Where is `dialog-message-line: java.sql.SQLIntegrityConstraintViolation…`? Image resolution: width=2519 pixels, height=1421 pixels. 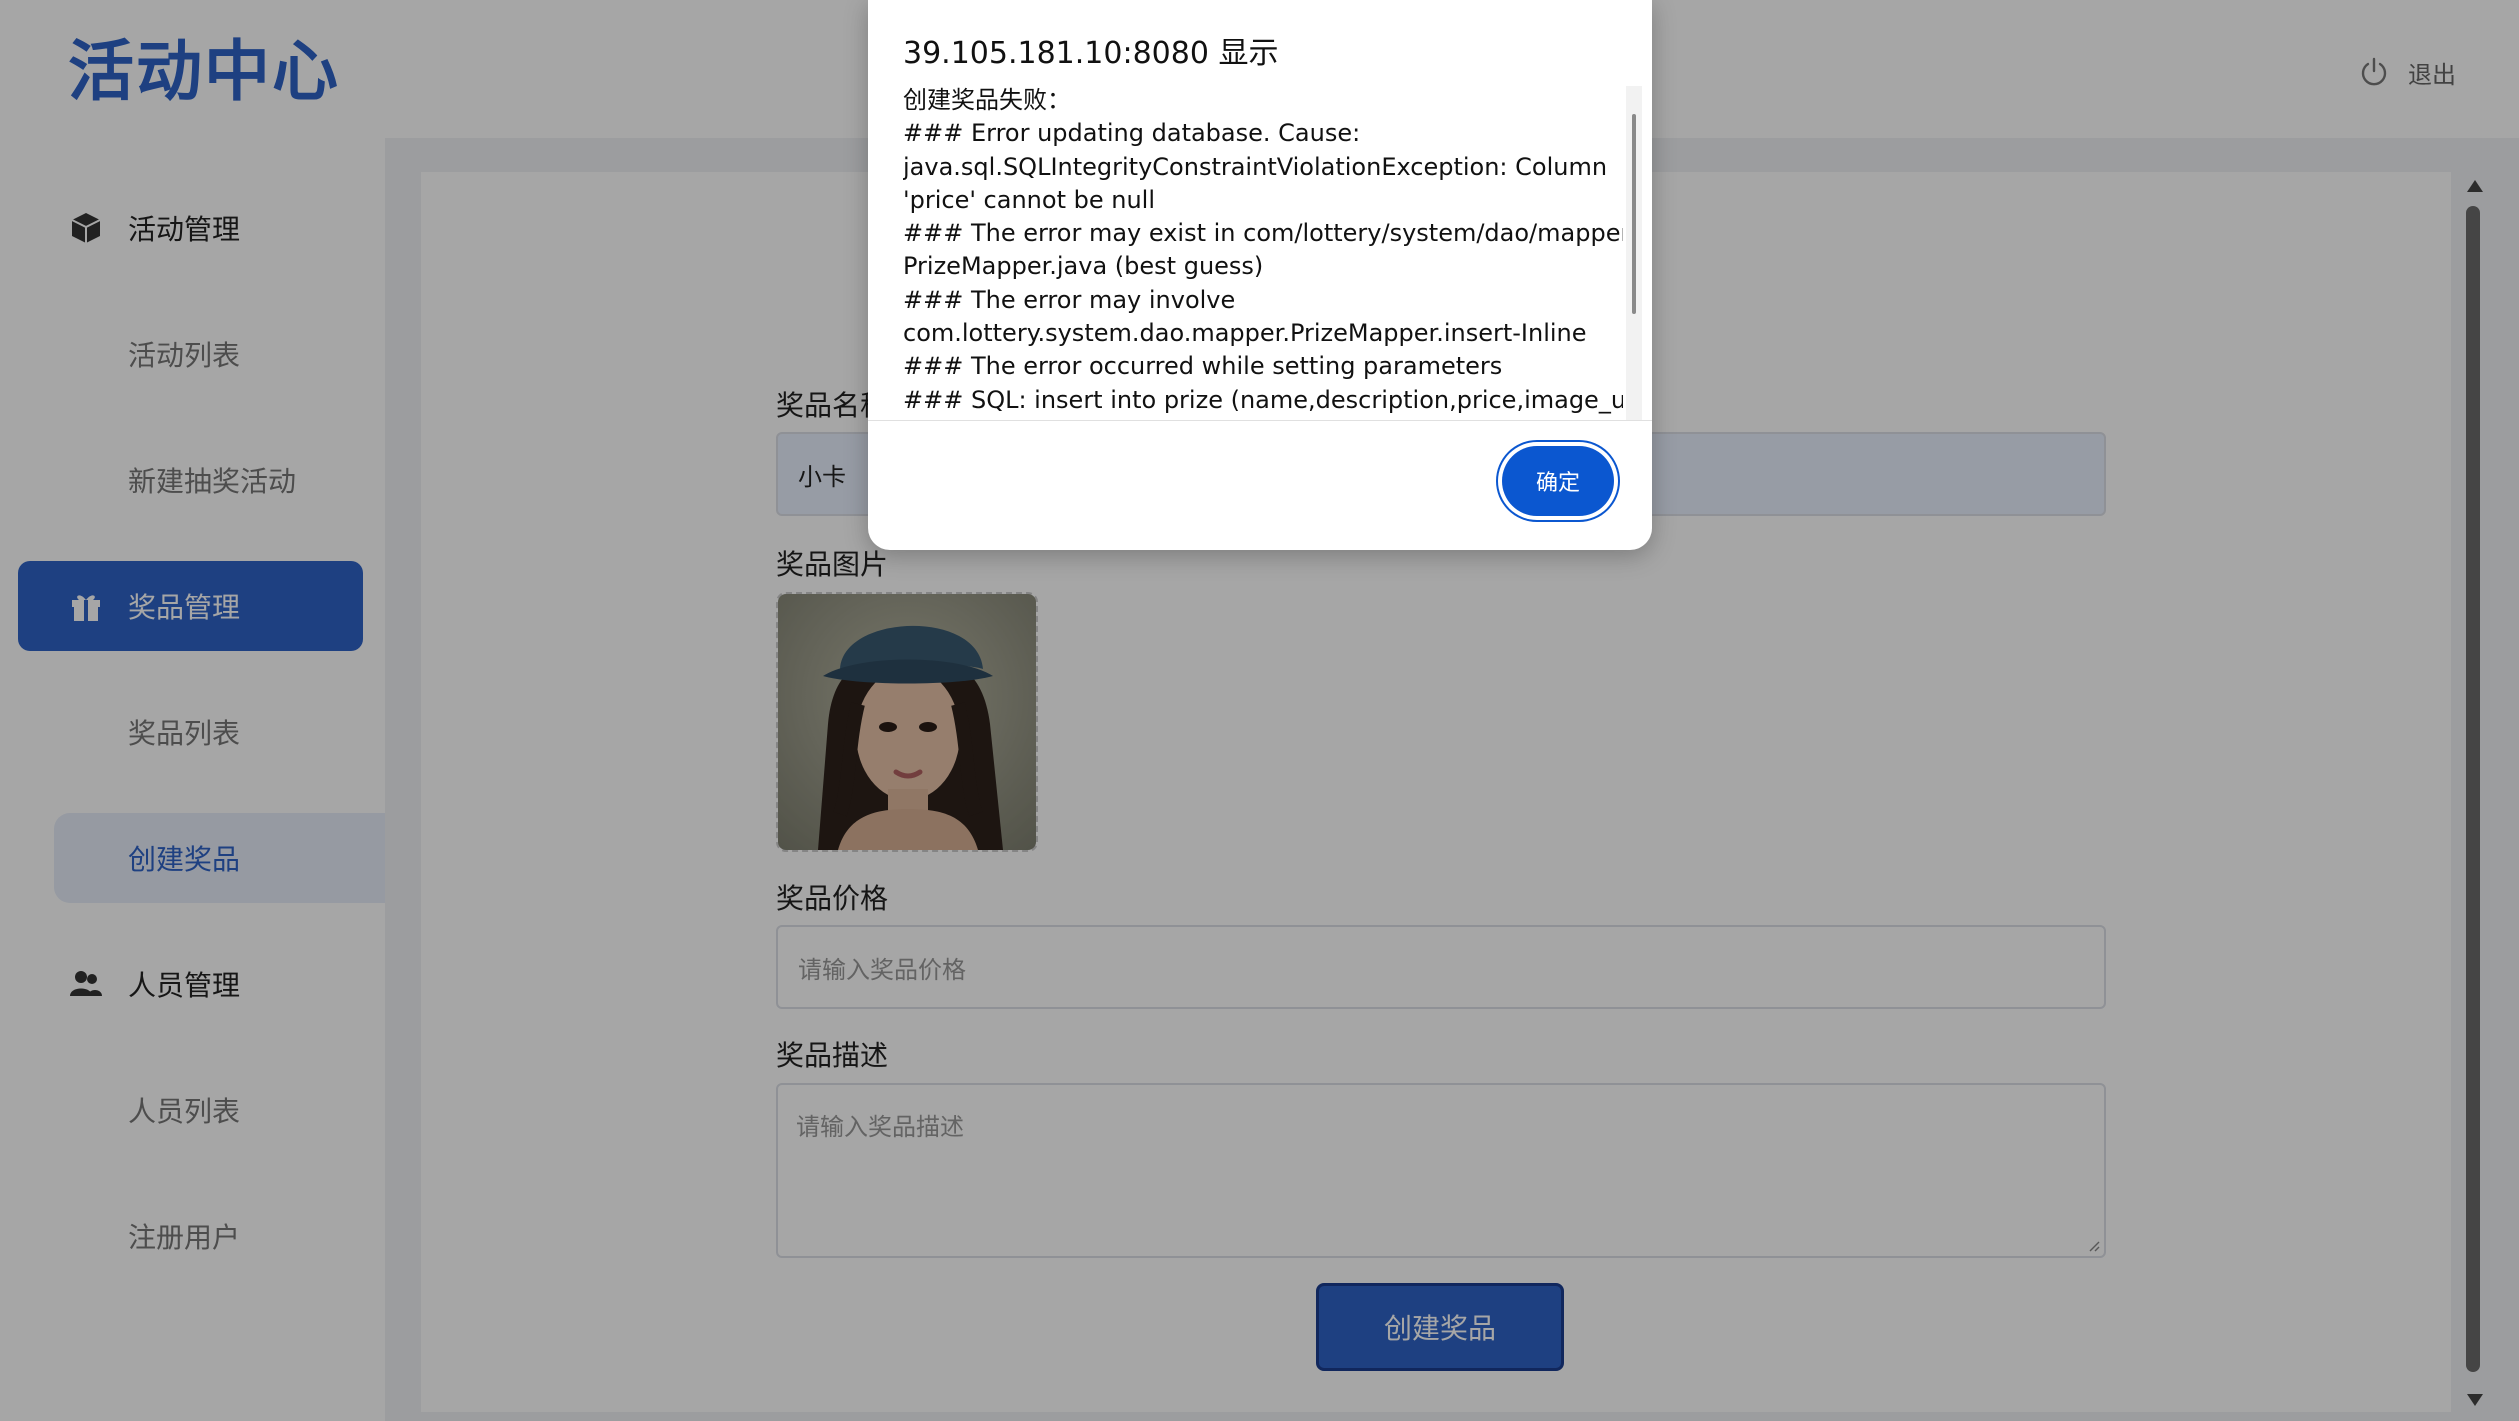 dialog-message-line: java.sql.SQLIntegrityConstraintViolation… is located at coordinates (1255, 166).